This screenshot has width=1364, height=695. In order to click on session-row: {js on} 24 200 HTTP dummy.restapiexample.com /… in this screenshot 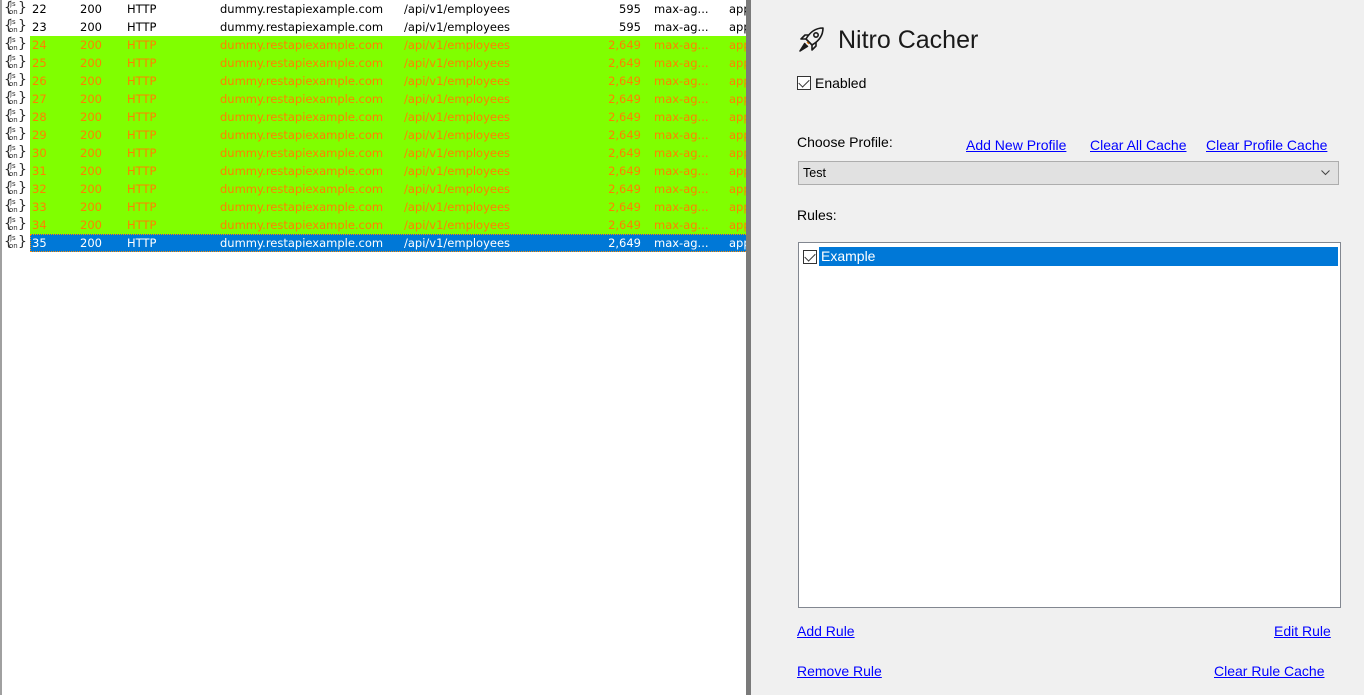, I will do `click(374, 45)`.